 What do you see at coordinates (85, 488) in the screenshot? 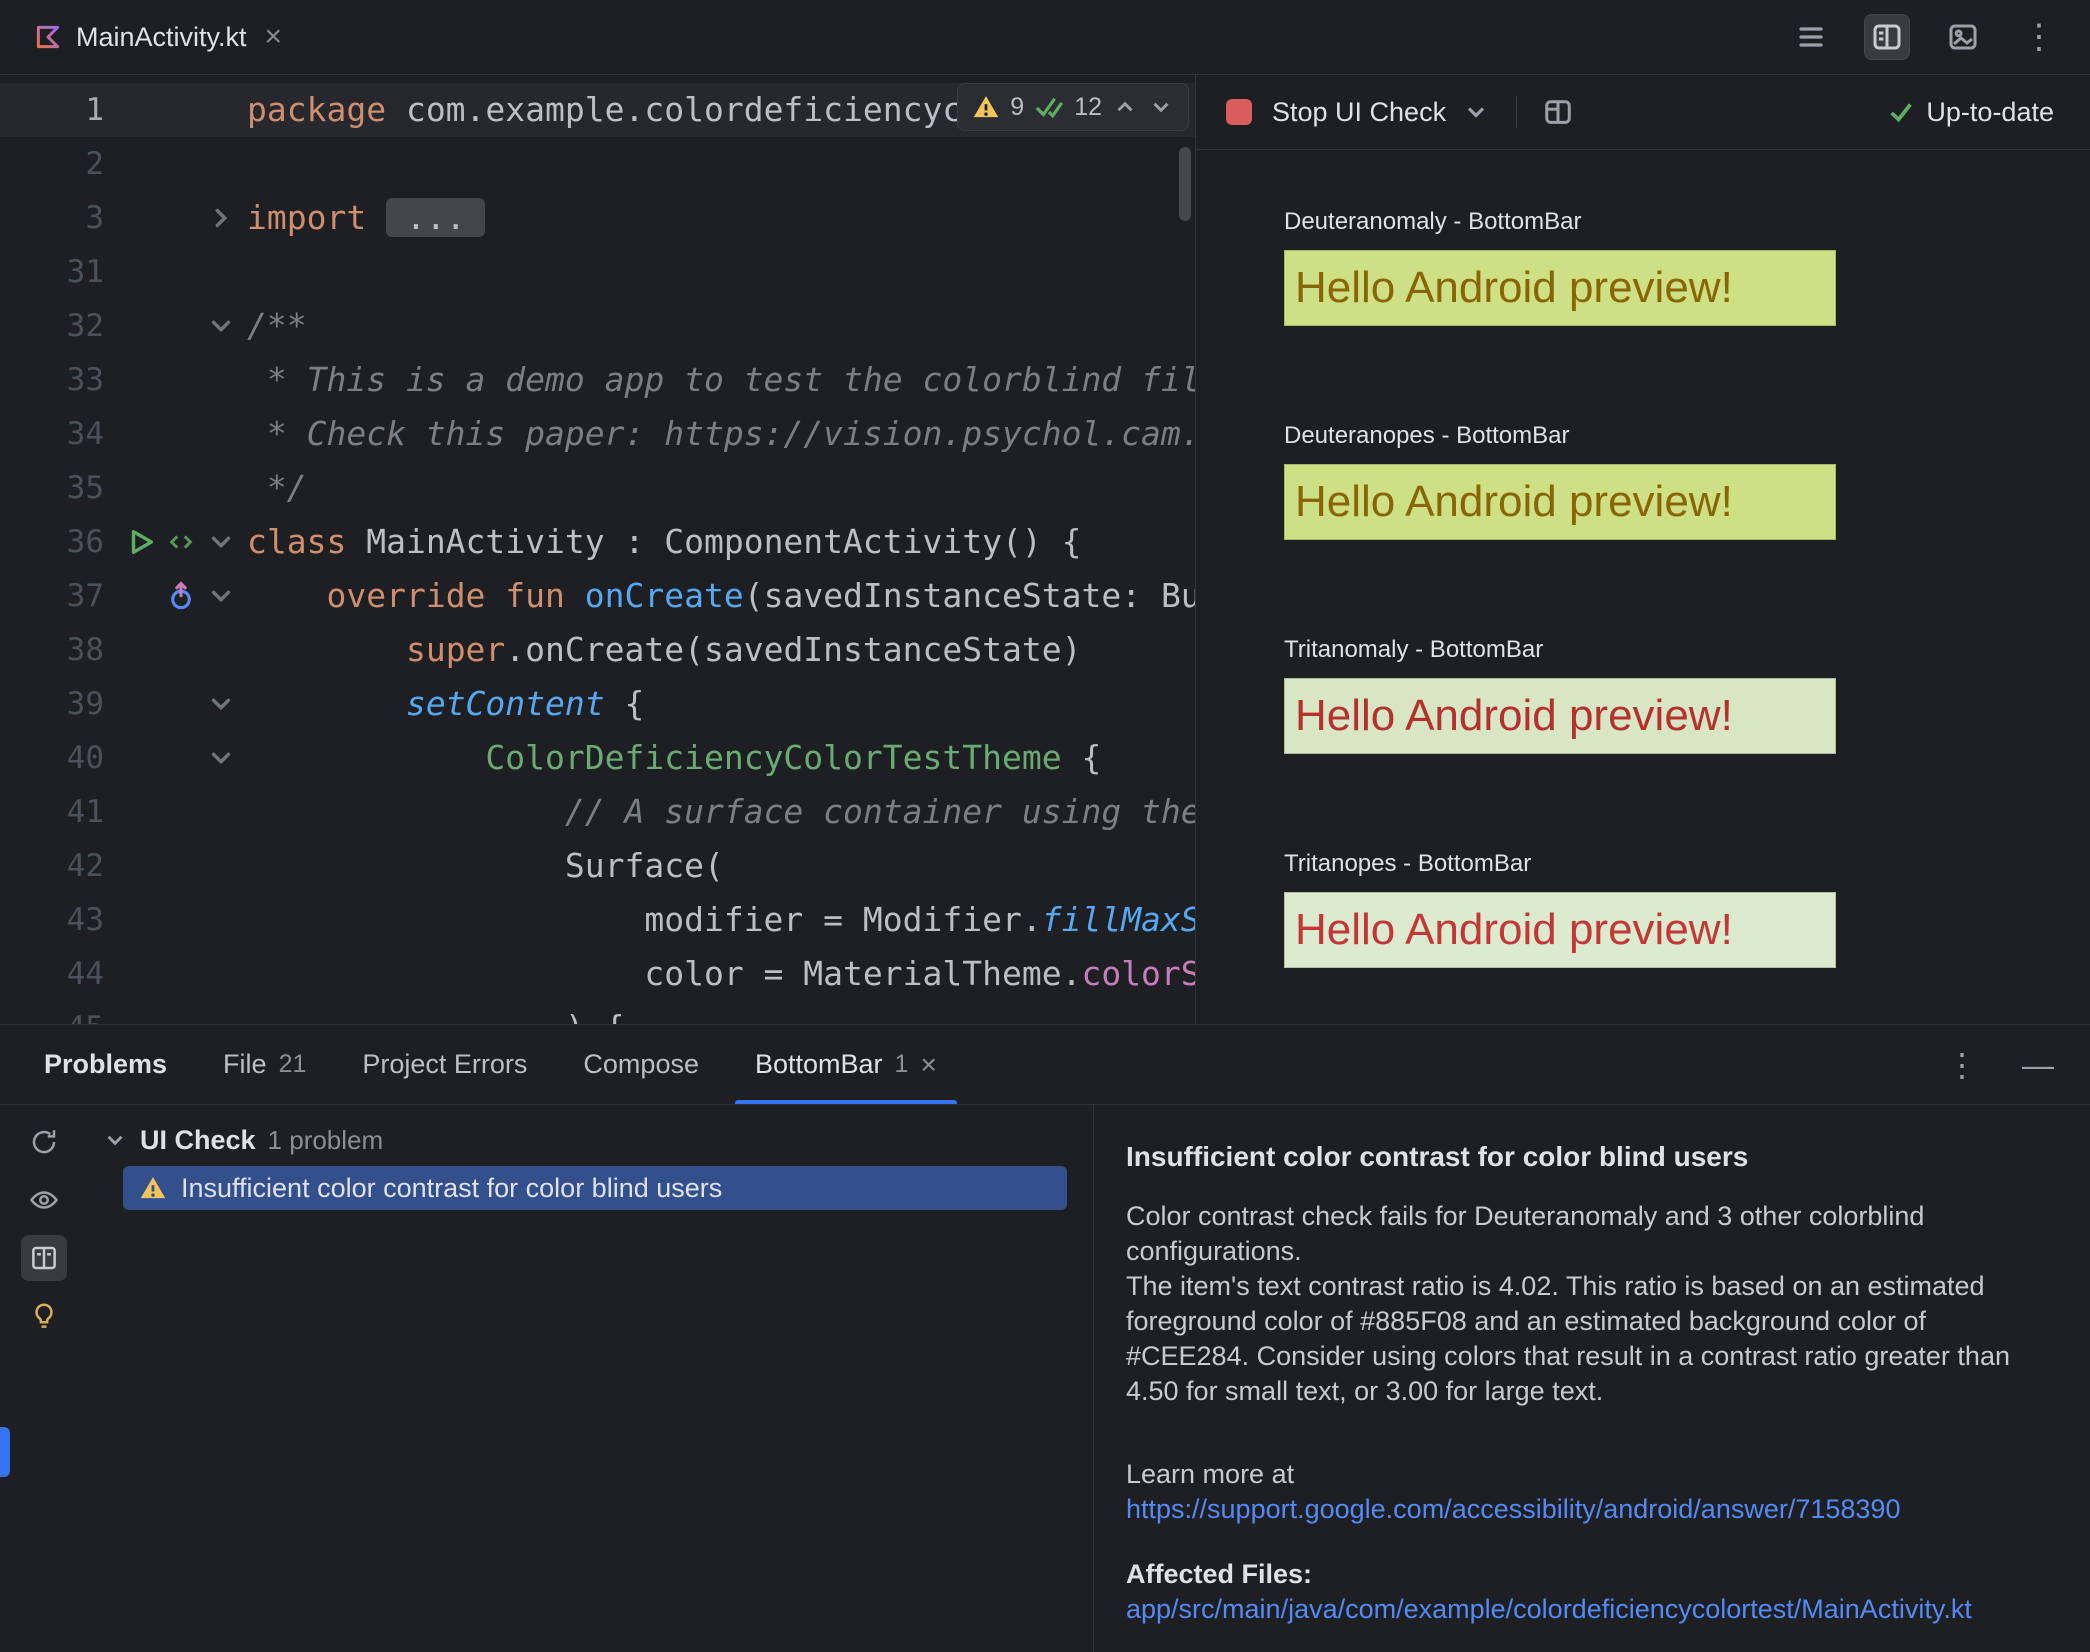
I see `line-number: 35` at bounding box center [85, 488].